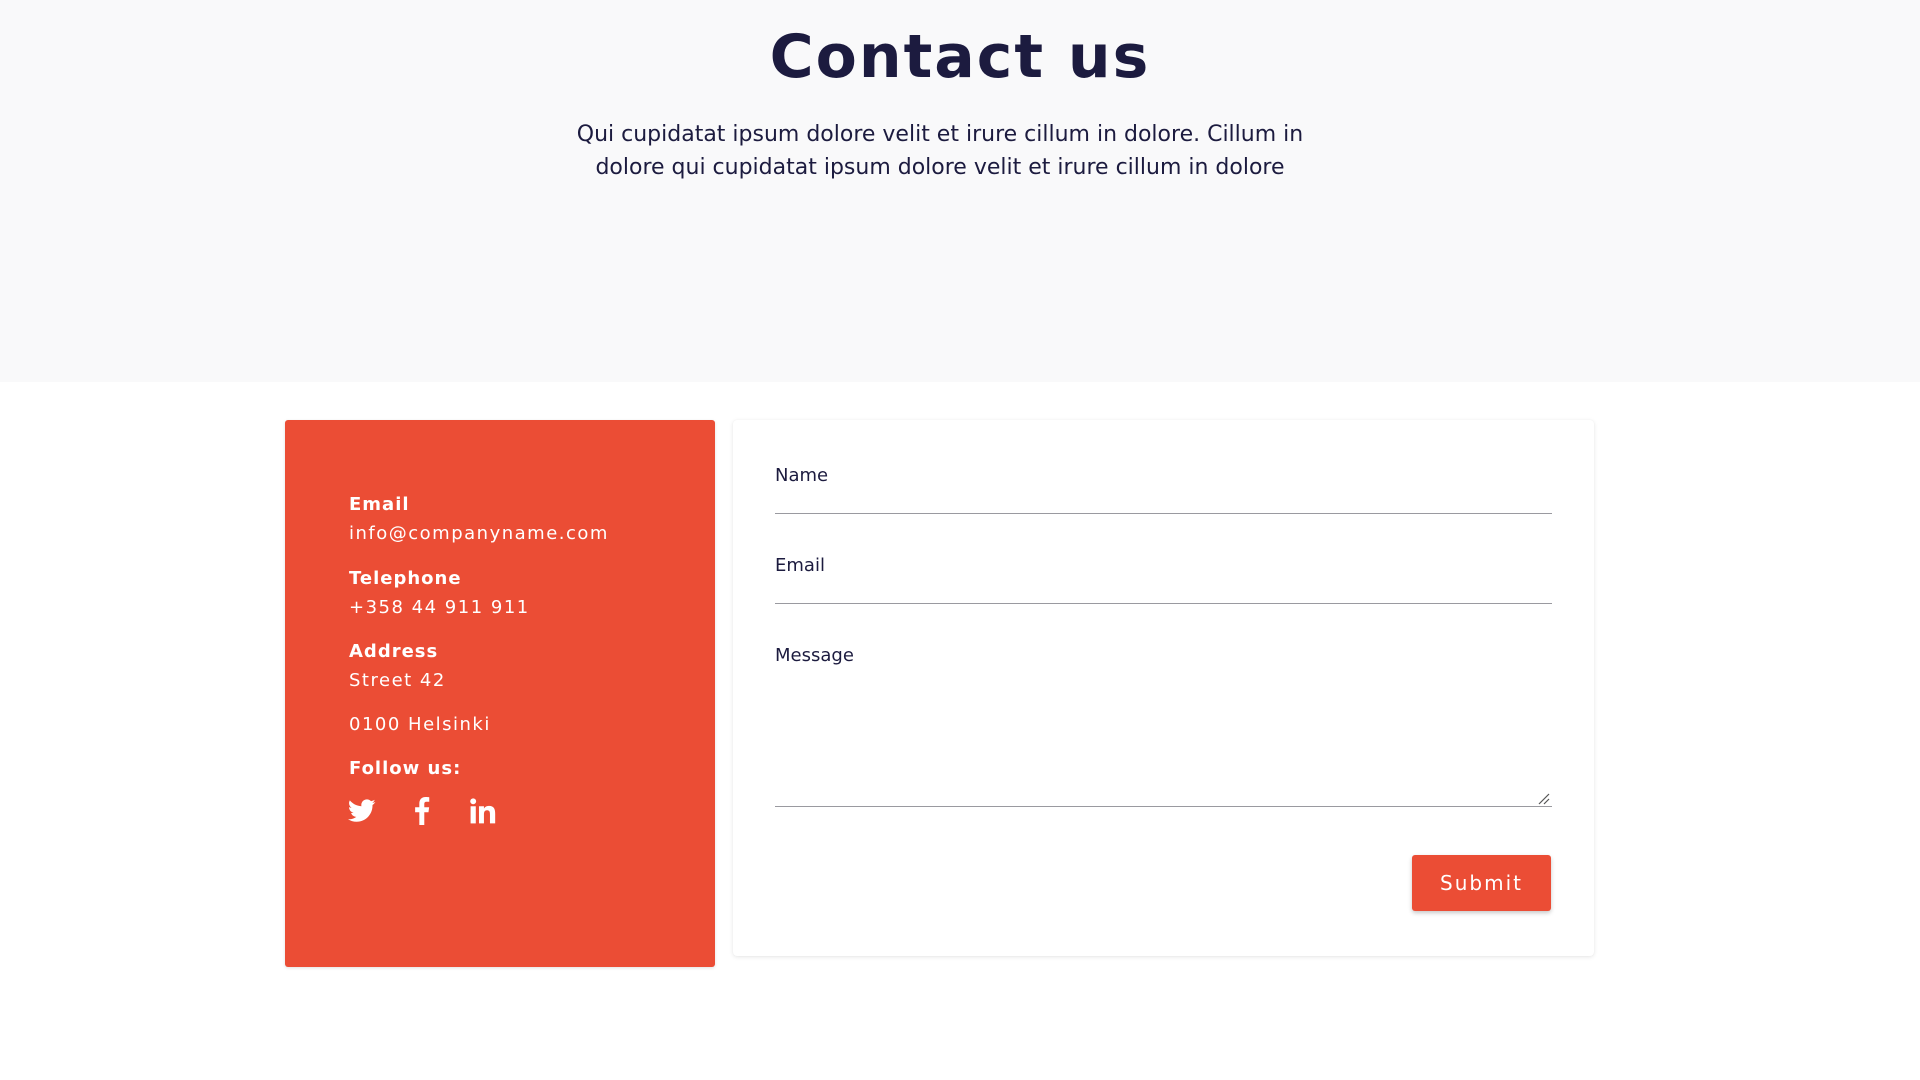 Image resolution: width=1920 pixels, height=1080 pixels. Describe the element at coordinates (397, 680) in the screenshot. I see `address-street: Street 42` at that location.